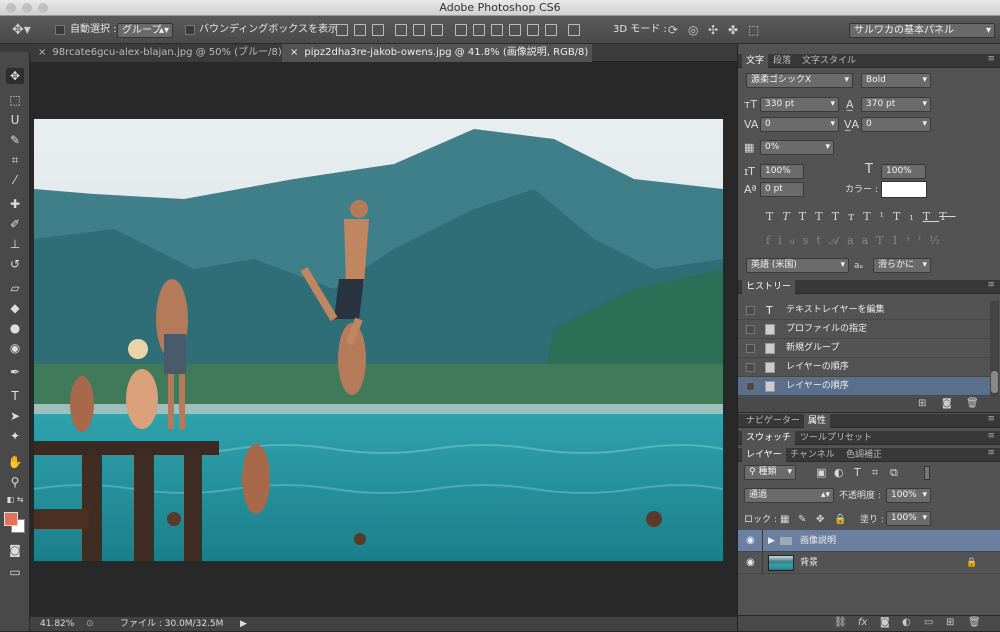 This screenshot has height=632, width=1000. What do you see at coordinates (836, 438) in the screenshot?
I see `tab-tool-presets: ツールプリセット` at bounding box center [836, 438].